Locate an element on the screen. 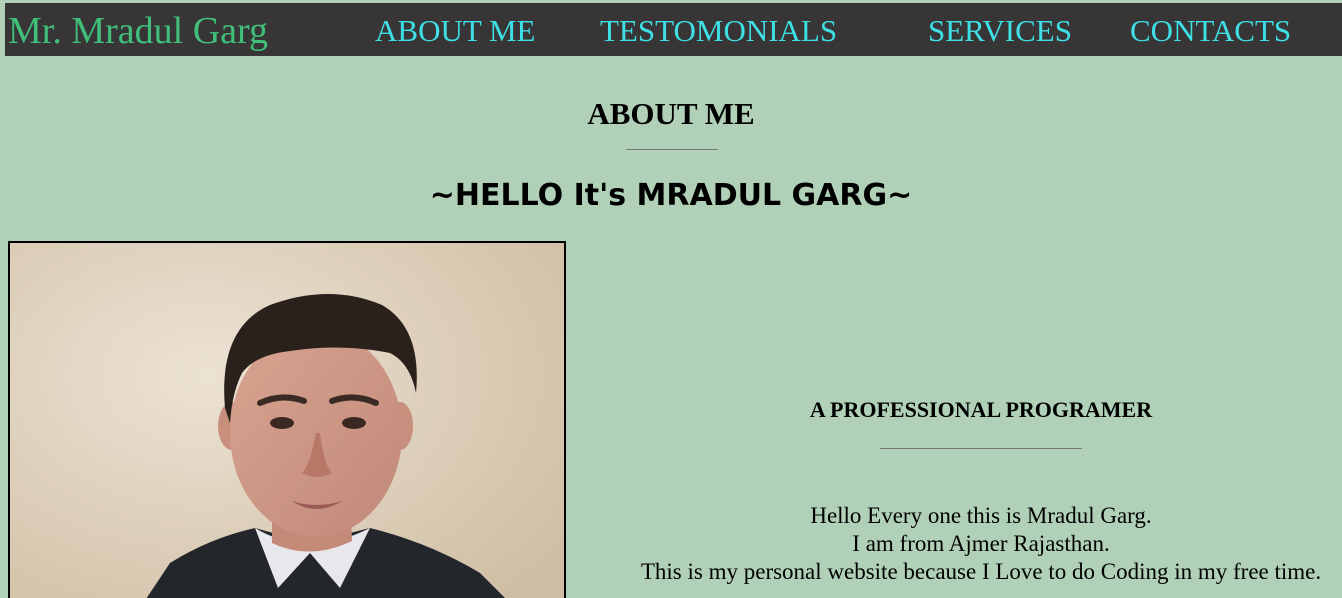 The width and height of the screenshot is (1342, 598). subtitle-divider is located at coordinates (981, 448).